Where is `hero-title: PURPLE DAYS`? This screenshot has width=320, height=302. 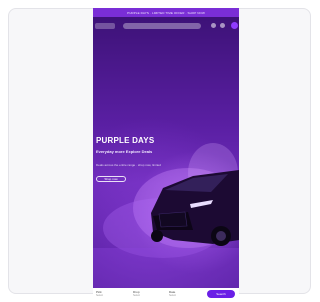 hero-title: PURPLE DAYS is located at coordinates (125, 140).